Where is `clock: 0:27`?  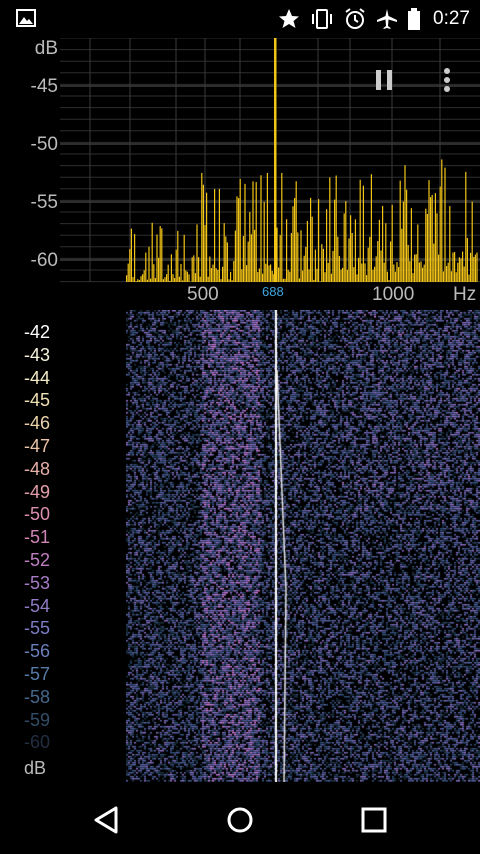 clock: 0:27 is located at coordinates (451, 18).